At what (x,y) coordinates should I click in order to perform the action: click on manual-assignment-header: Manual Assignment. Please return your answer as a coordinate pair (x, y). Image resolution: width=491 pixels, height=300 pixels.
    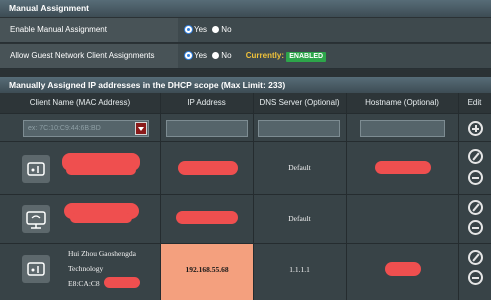
    Looking at the image, I should click on (245, 8).